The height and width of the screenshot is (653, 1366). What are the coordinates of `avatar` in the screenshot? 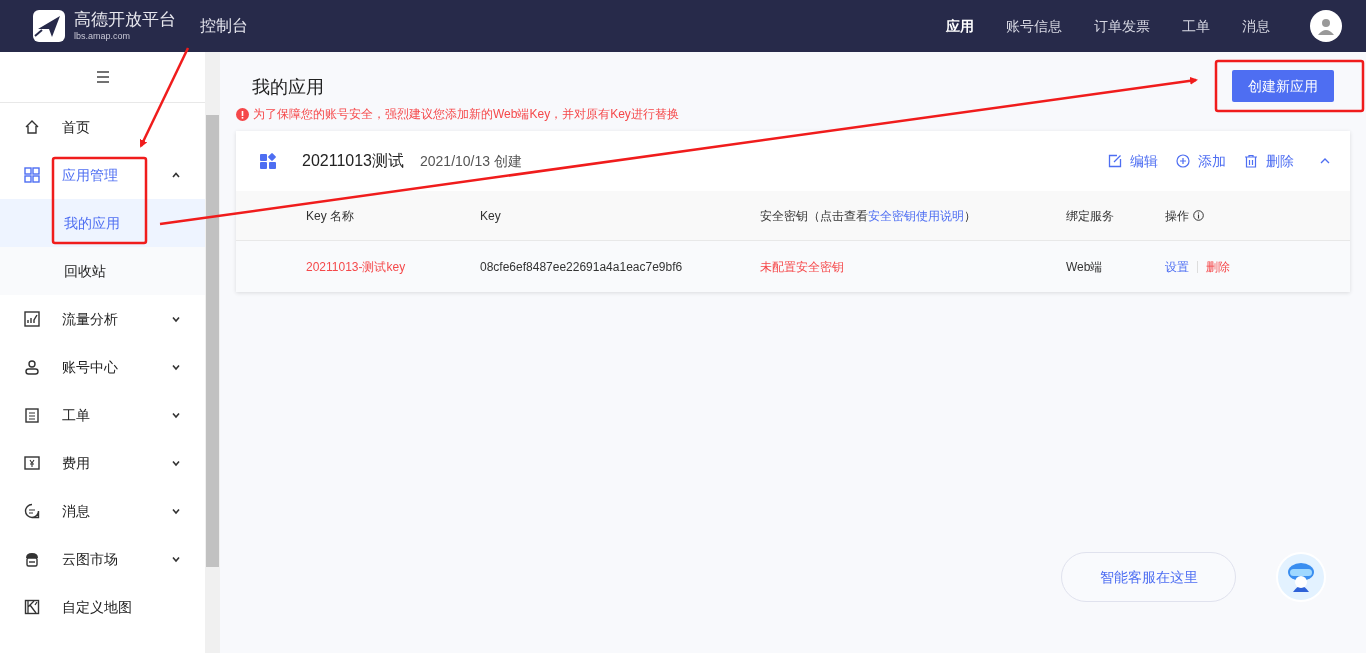 It's located at (1326, 26).